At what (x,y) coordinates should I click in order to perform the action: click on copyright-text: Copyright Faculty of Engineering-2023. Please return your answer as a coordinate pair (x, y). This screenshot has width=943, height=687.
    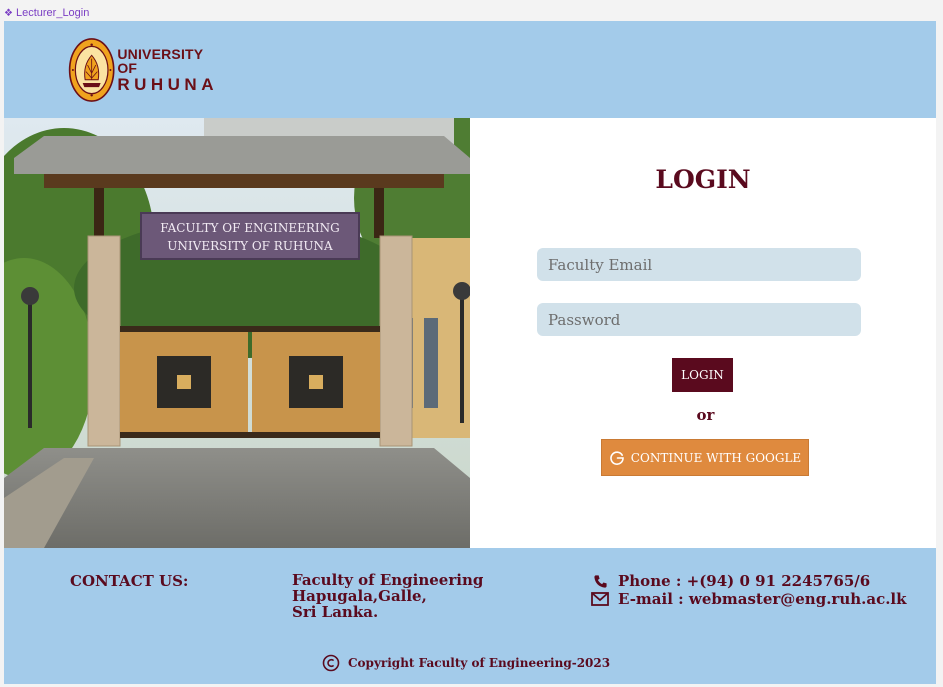
    Looking at the image, I should click on (479, 663).